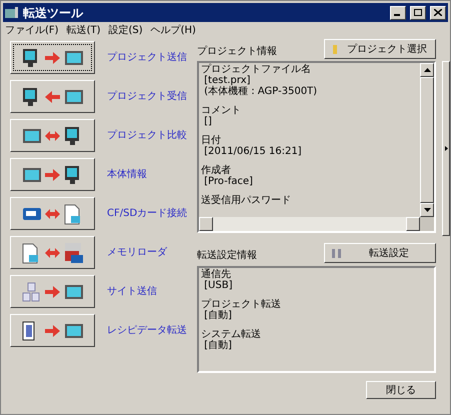 This screenshot has width=451, height=415. I want to click on menu-item: 転送(T), so click(83, 30).